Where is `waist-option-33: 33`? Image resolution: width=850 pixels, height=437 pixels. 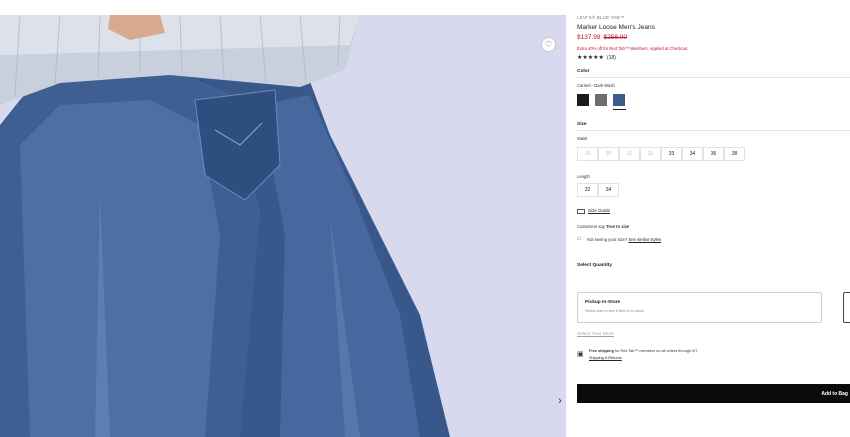
waist-option-33: 33 is located at coordinates (671, 154).